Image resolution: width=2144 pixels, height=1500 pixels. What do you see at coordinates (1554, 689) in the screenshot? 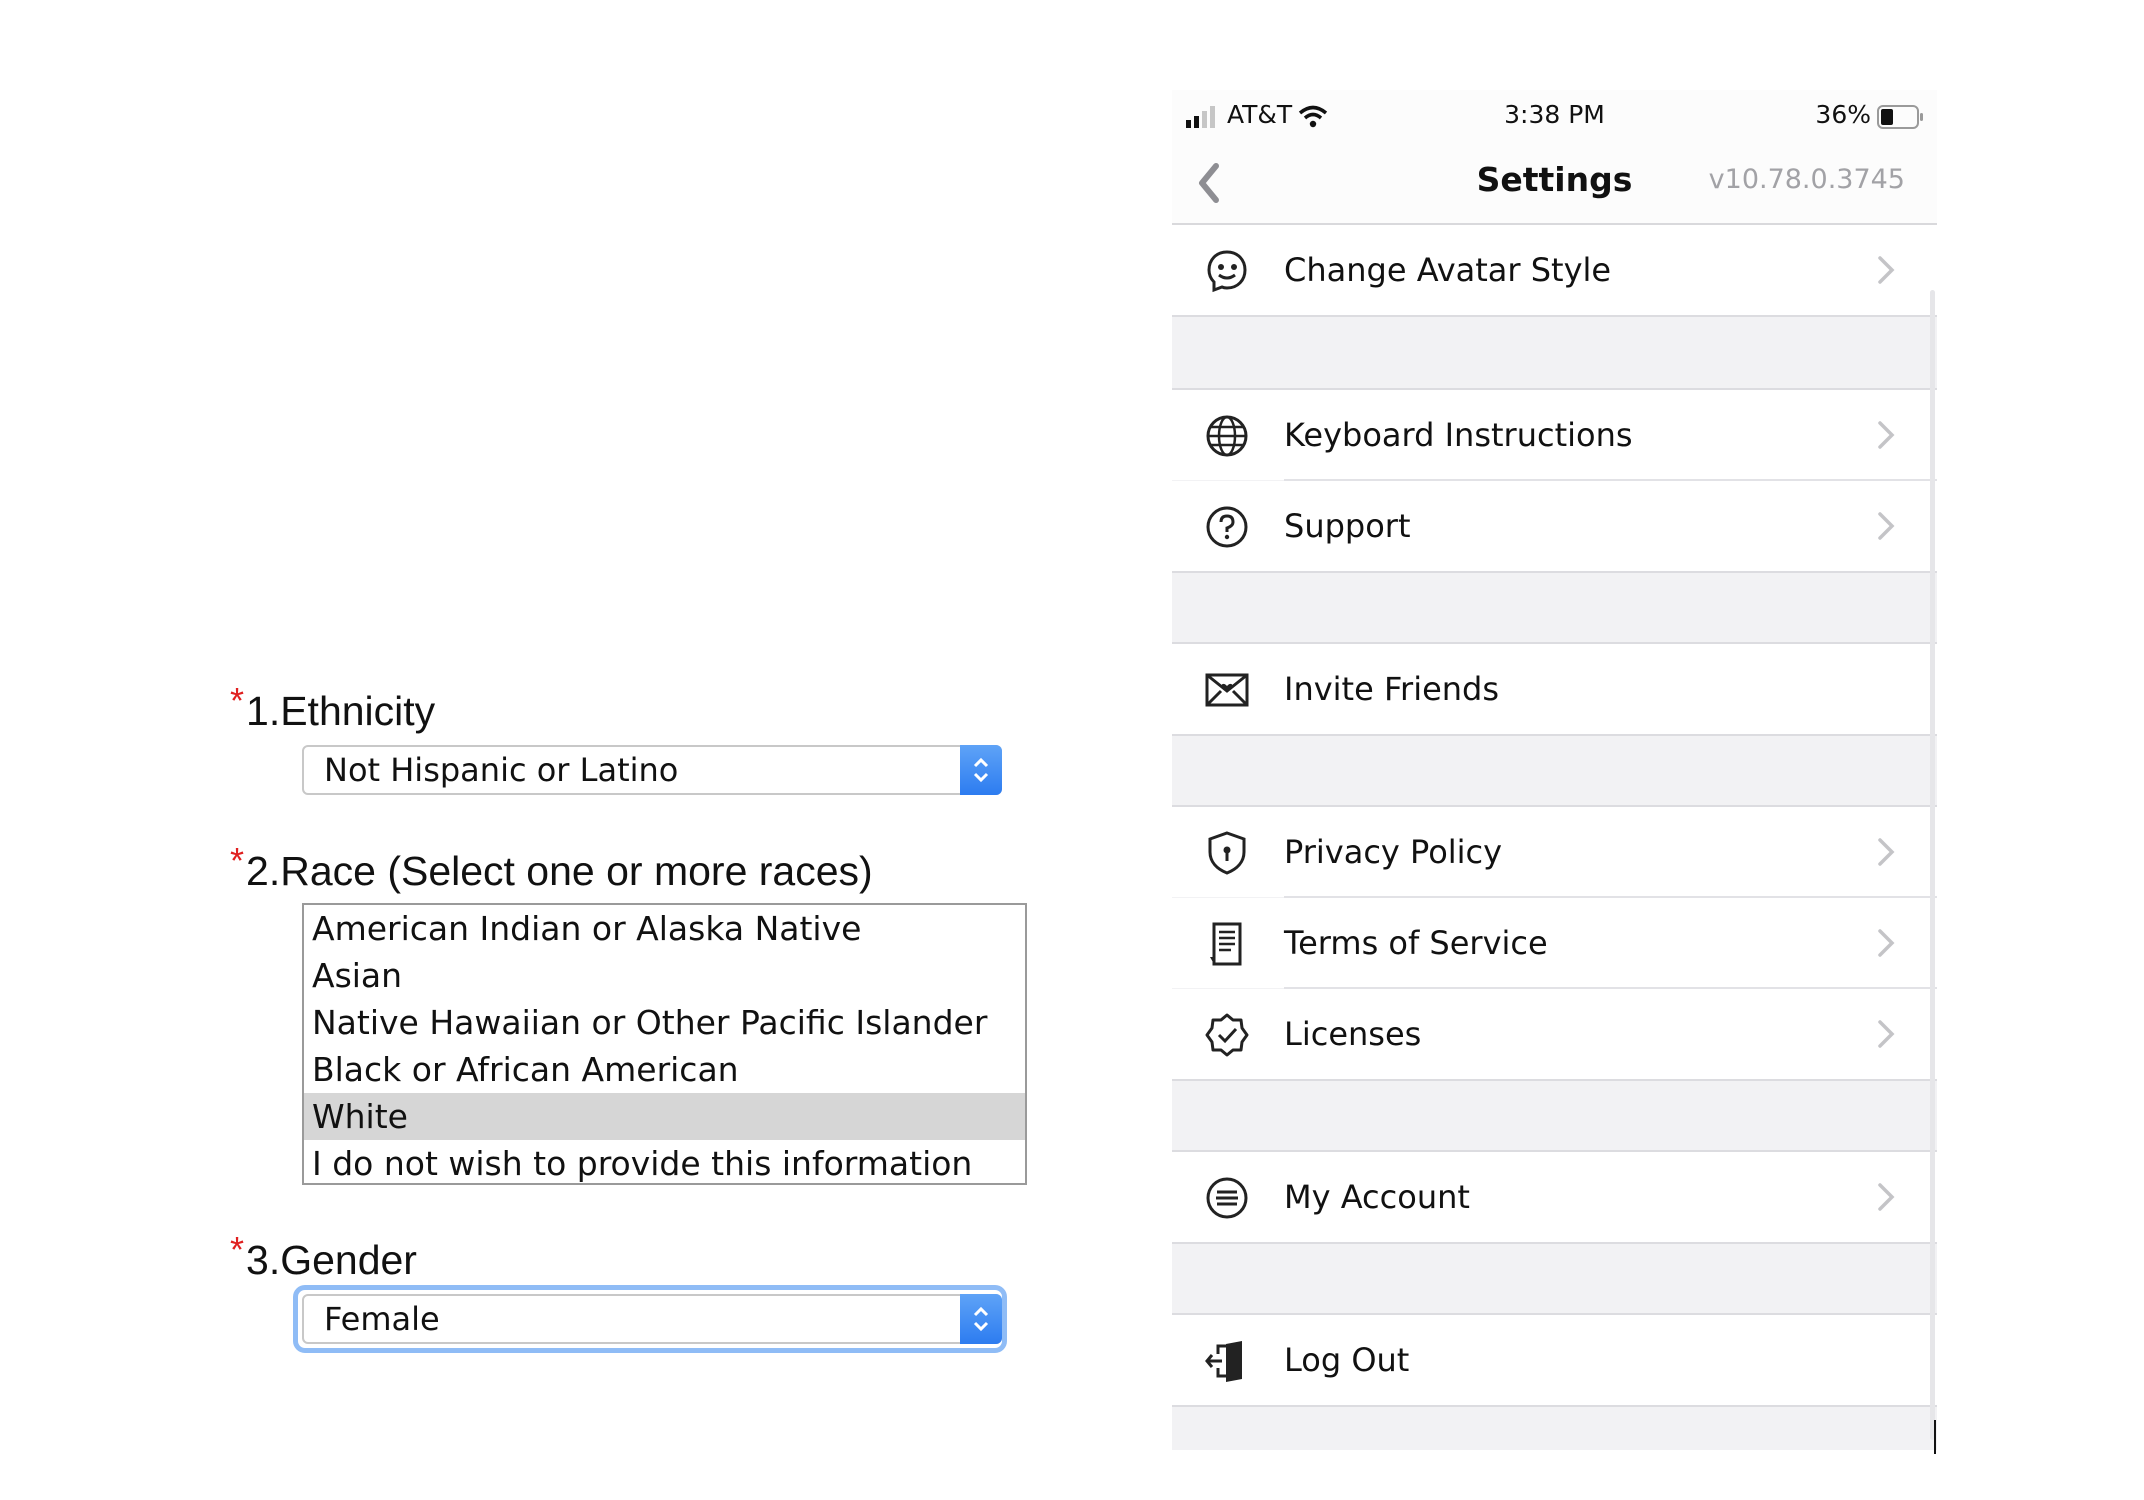
I see `settings-row-invite: Invite Friends` at bounding box center [1554, 689].